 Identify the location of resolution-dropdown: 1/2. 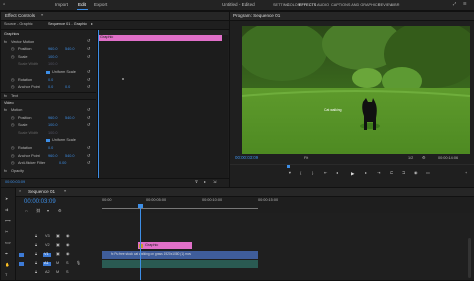
(410, 158).